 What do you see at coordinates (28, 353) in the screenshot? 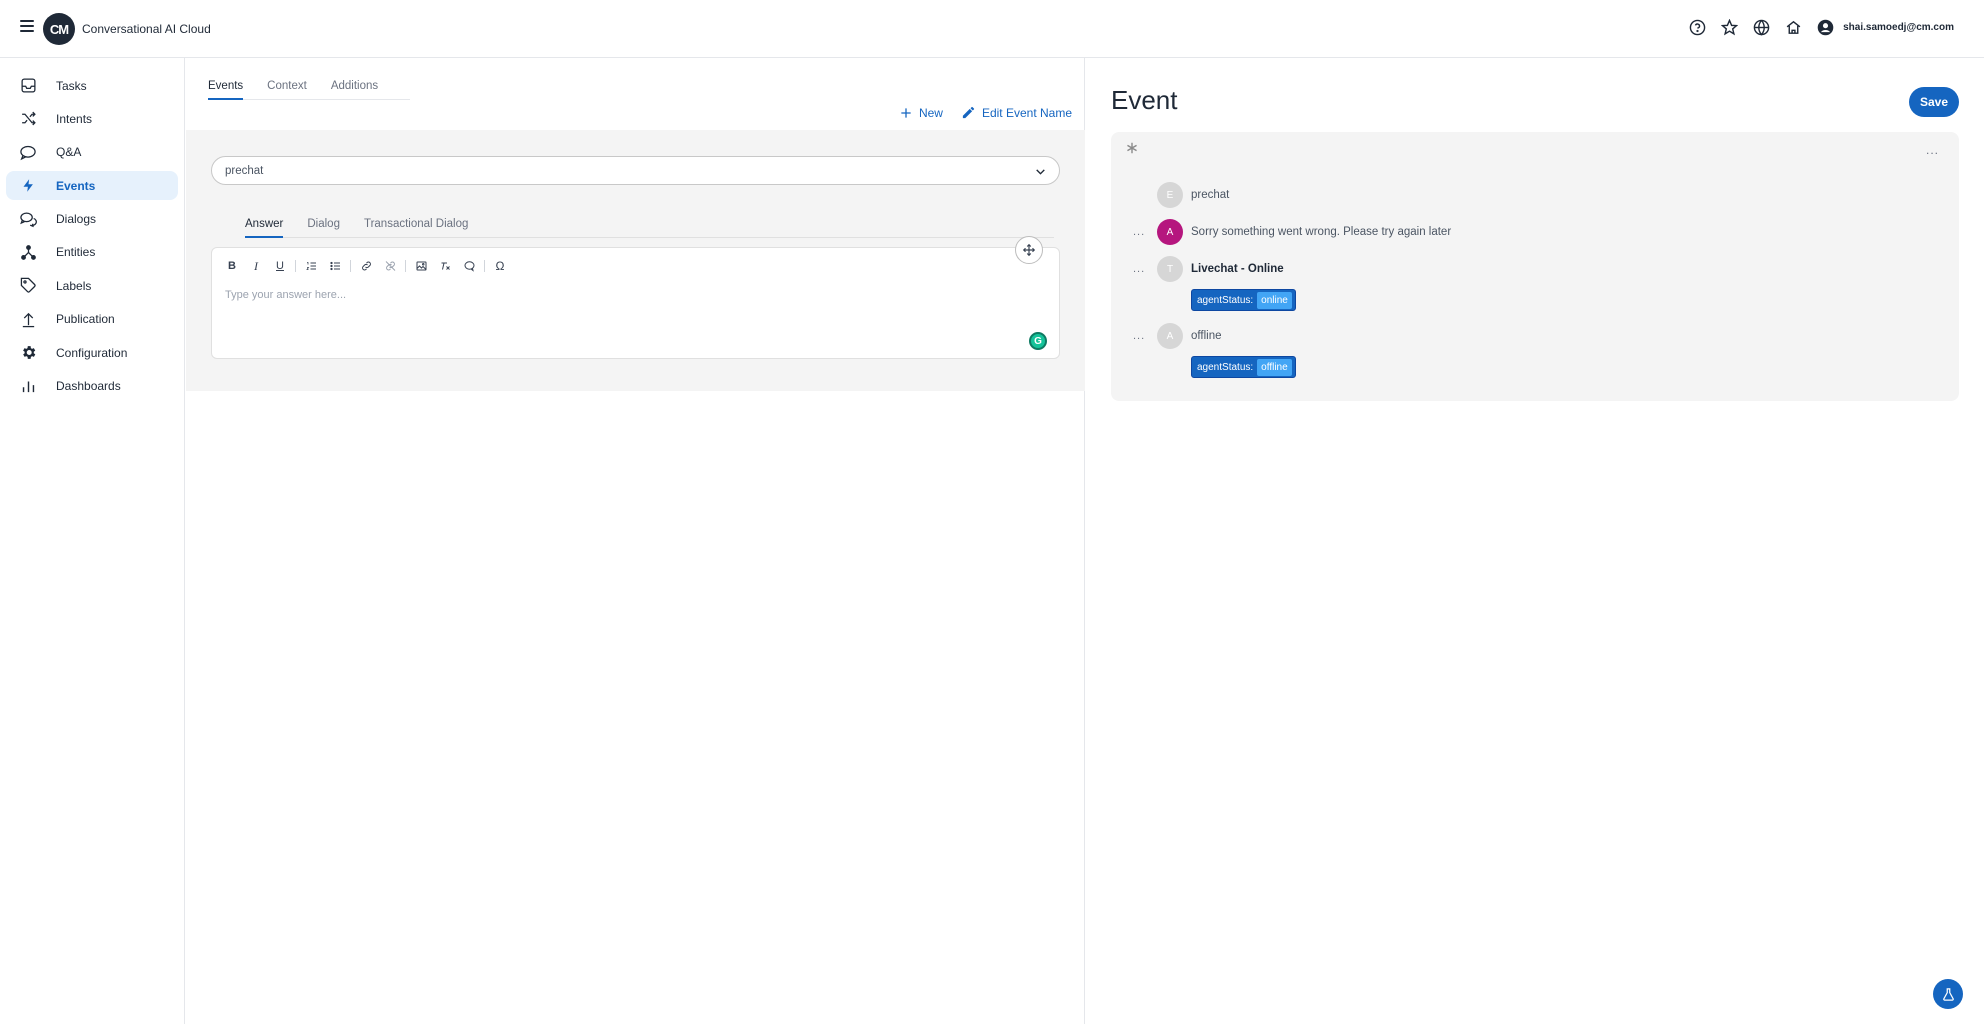
I see `gear-icon` at bounding box center [28, 353].